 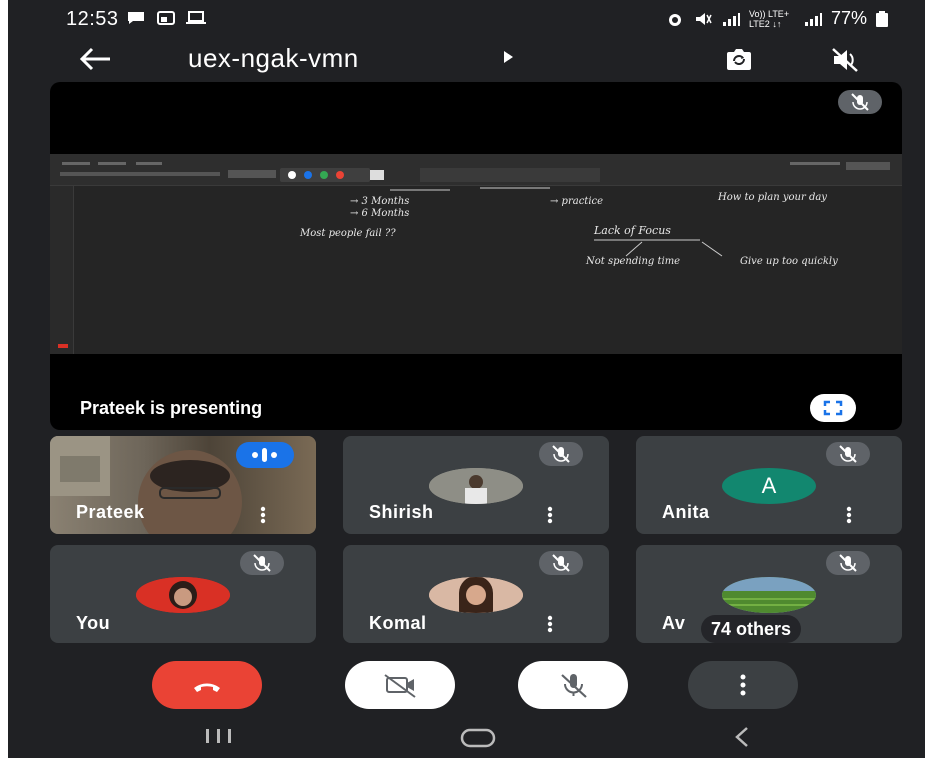 I want to click on note-6-months: → 6 Months, so click(x=379, y=213).